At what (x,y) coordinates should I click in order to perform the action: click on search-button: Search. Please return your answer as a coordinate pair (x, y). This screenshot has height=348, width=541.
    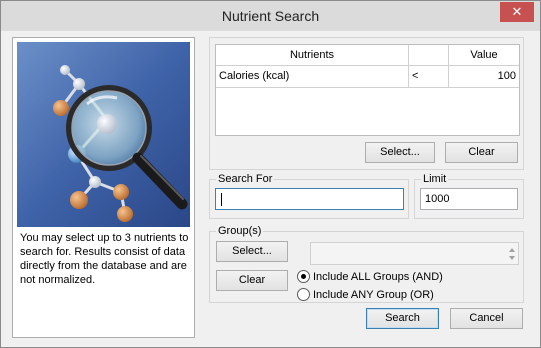
    Looking at the image, I should click on (402, 318).